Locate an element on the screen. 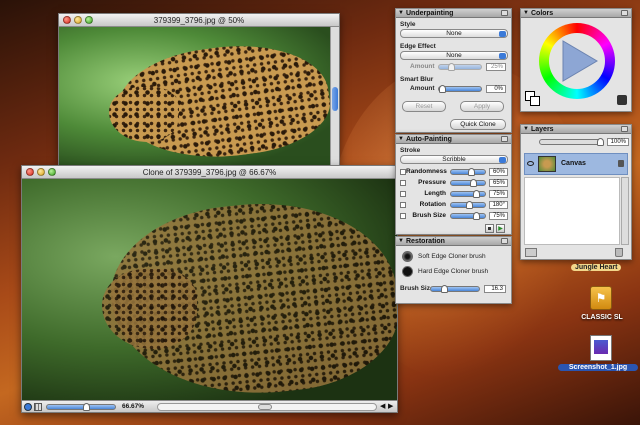 This screenshot has width=640, height=425. blur-amount-label: Amount is located at coordinates (422, 88).